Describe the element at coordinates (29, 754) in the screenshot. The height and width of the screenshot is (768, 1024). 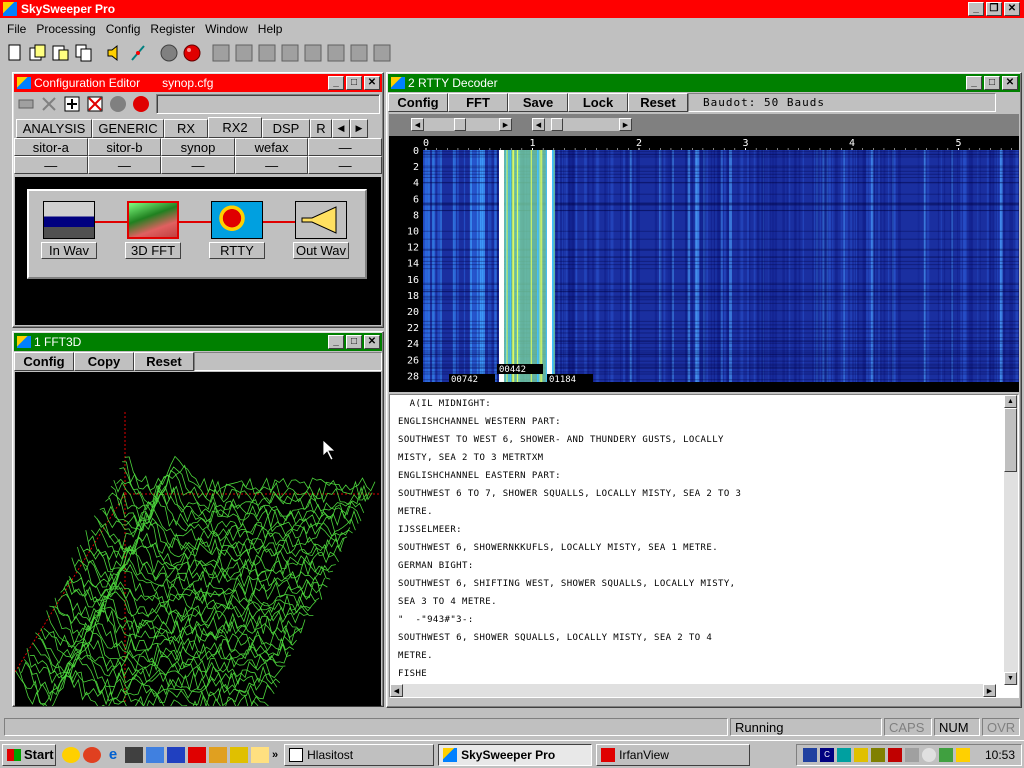
I see `start-button: Start` at that location.